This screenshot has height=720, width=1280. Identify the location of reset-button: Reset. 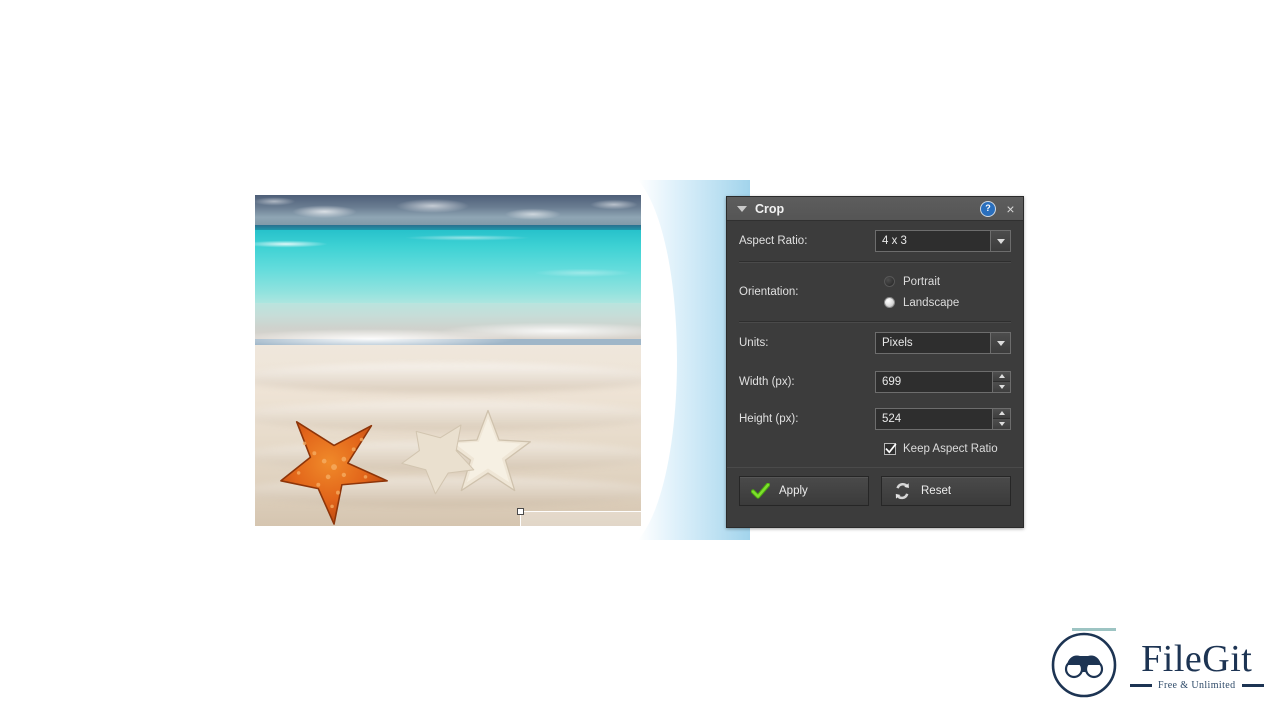
(946, 491).